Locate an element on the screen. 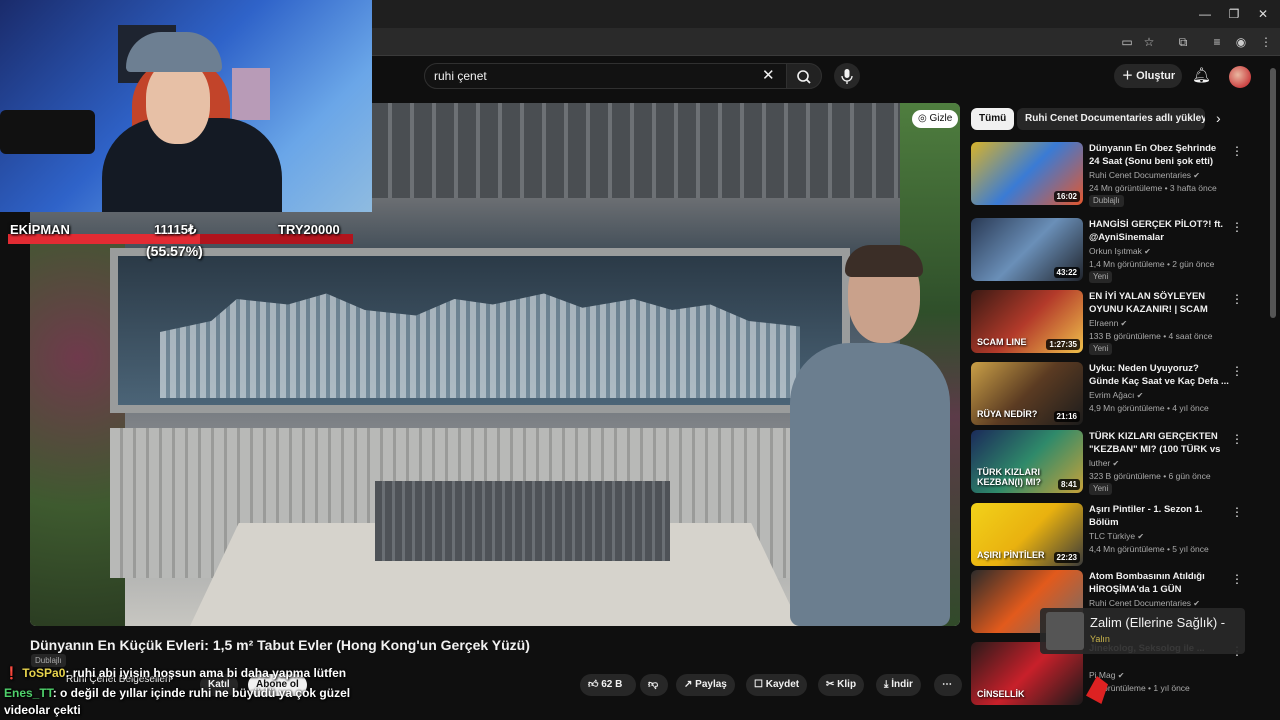 The width and height of the screenshot is (1280, 720). video-card-channel: TLC Türkiye ✔ is located at coordinates (1116, 536).